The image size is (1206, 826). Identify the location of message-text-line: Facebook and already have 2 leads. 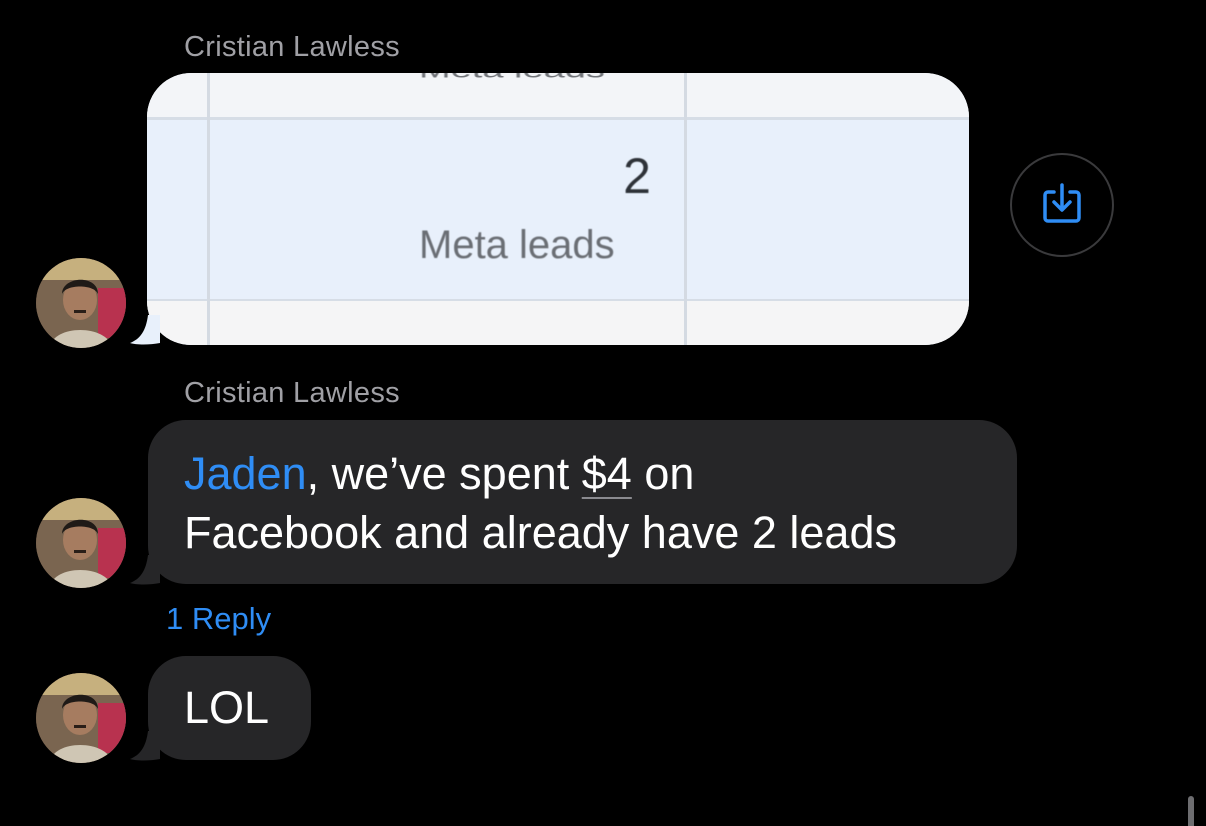
(540, 532).